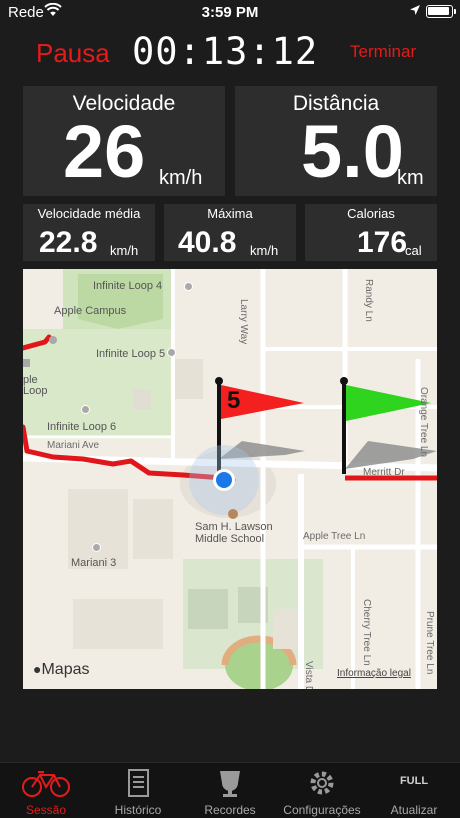 Image resolution: width=460 pixels, height=818 pixels. I want to click on flag-lap-number: 5, so click(234, 400).